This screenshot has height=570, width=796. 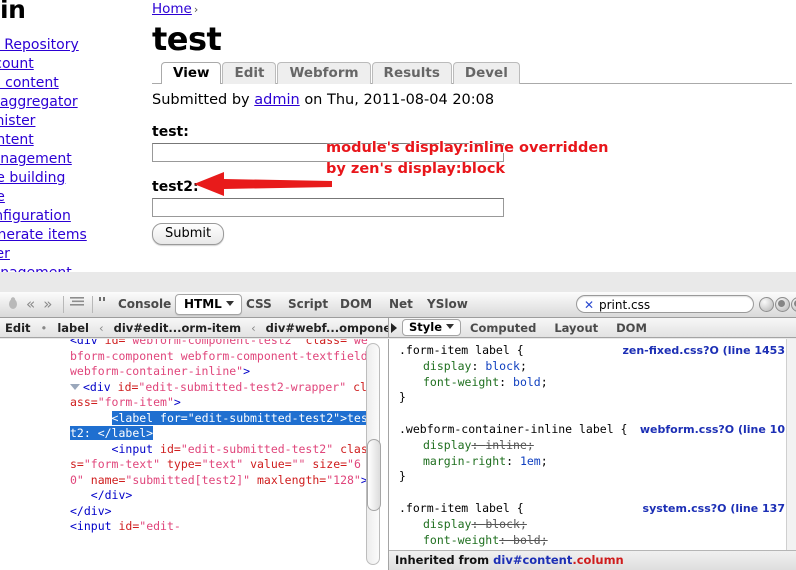 What do you see at coordinates (328, 207) in the screenshot?
I see `input-test2` at bounding box center [328, 207].